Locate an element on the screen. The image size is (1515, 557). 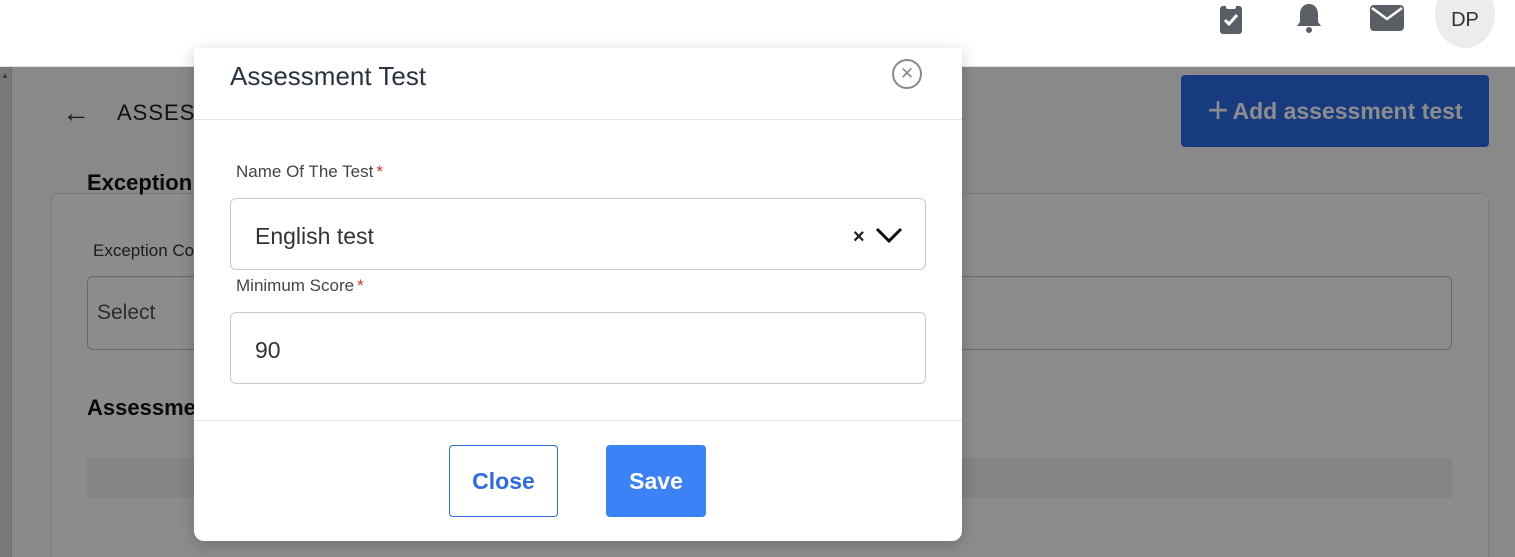
min-score-label: Minimum Score * is located at coordinates (300, 286).